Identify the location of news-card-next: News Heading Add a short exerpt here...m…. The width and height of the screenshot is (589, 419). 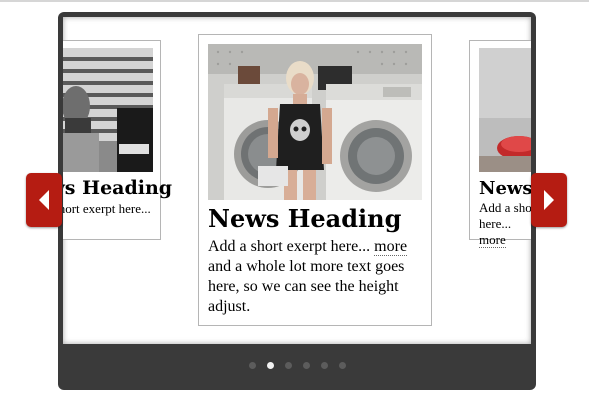
(500, 144).